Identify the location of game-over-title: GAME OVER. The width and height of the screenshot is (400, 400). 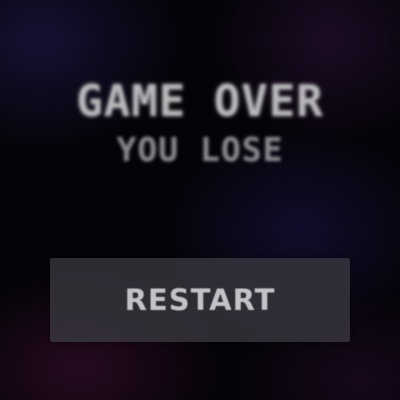
(200, 101).